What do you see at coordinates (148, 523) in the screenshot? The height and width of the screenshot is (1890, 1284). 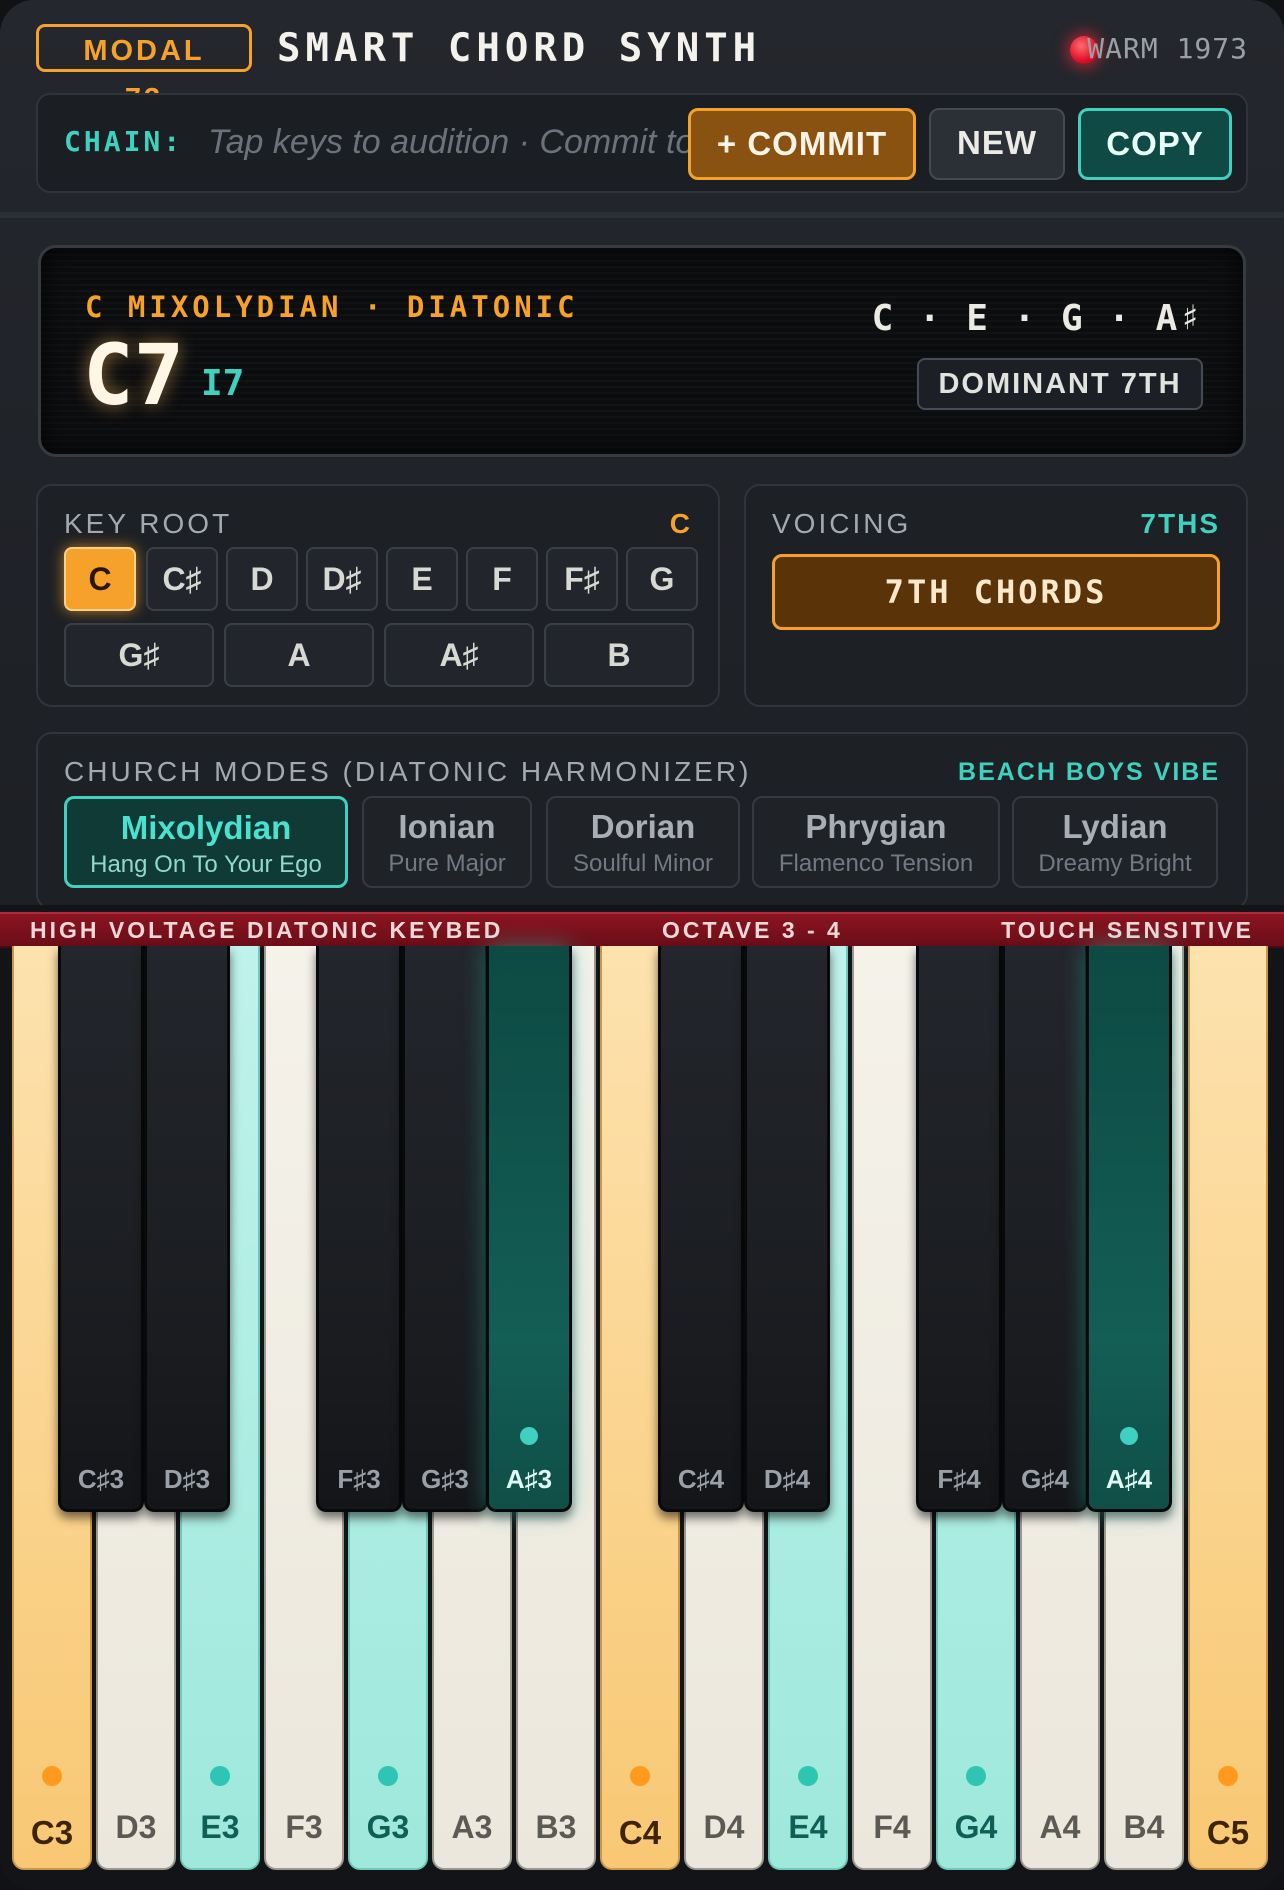 I see `key-root-label: KEY ROOT` at bounding box center [148, 523].